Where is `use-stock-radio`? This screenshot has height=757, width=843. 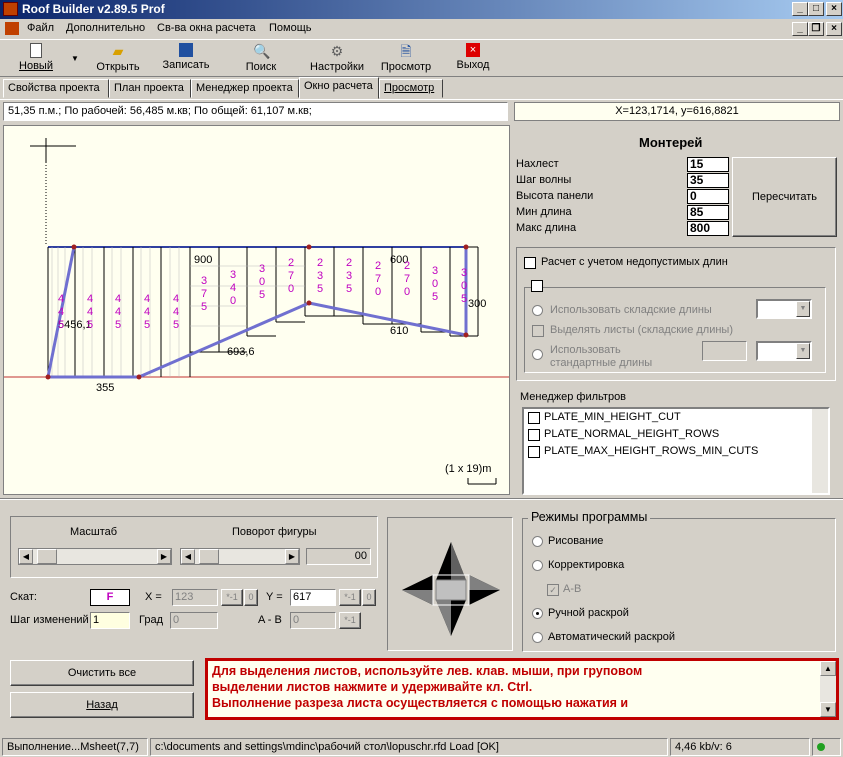
use-stock-radio is located at coordinates (537, 310).